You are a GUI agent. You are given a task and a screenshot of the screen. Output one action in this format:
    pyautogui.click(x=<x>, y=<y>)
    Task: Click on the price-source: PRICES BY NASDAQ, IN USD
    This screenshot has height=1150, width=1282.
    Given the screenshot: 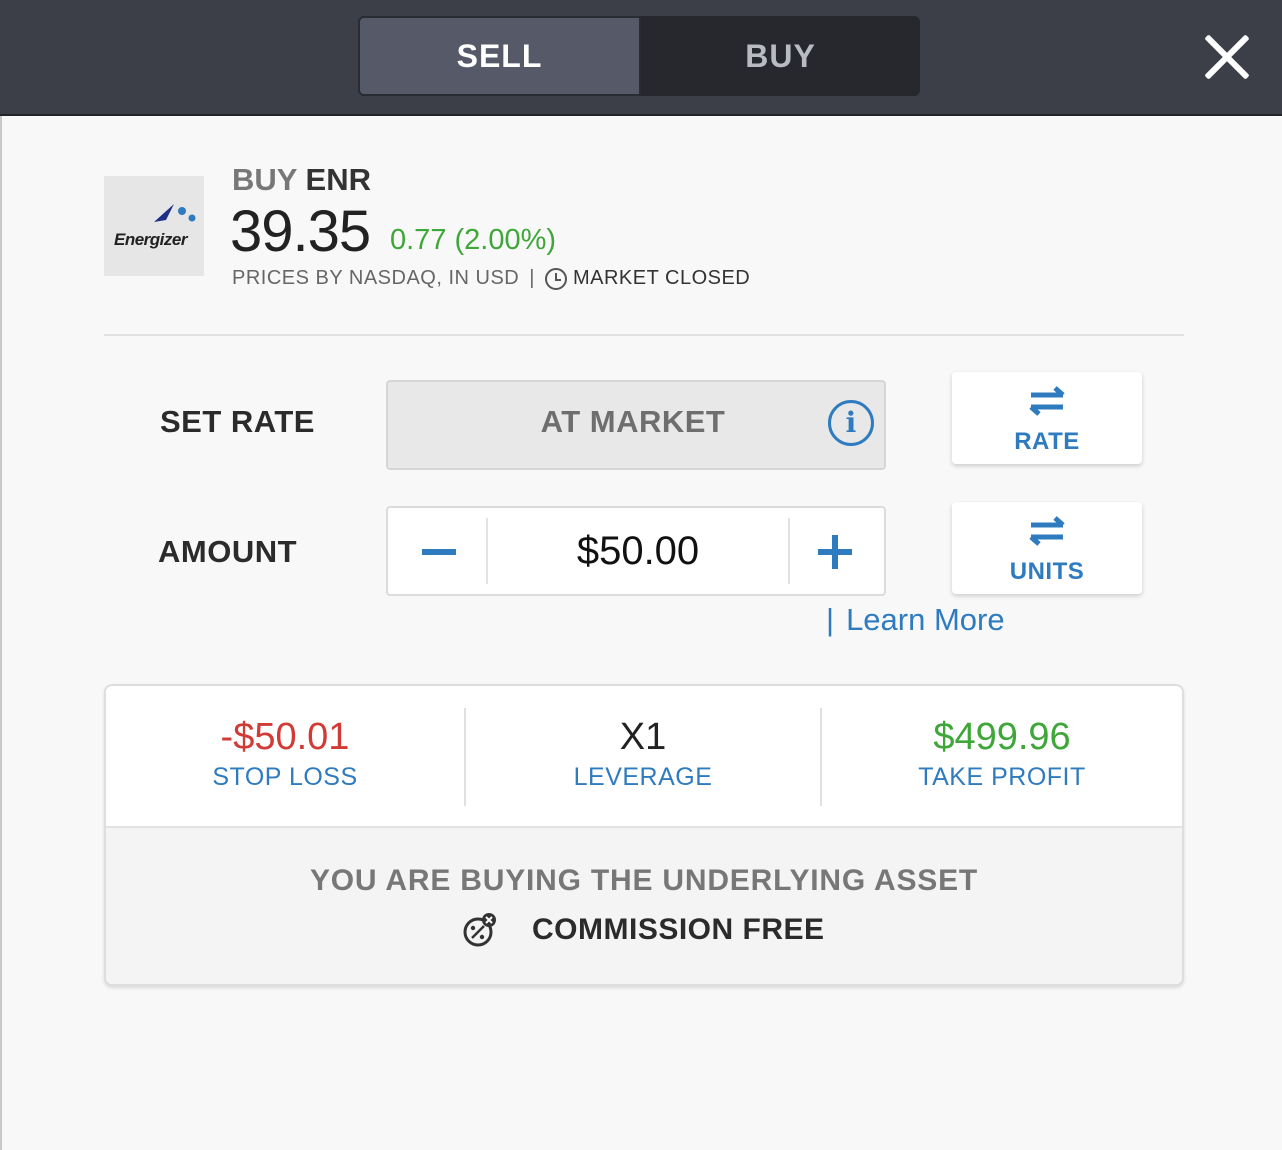 What is the action you would take?
    pyautogui.click(x=376, y=278)
    